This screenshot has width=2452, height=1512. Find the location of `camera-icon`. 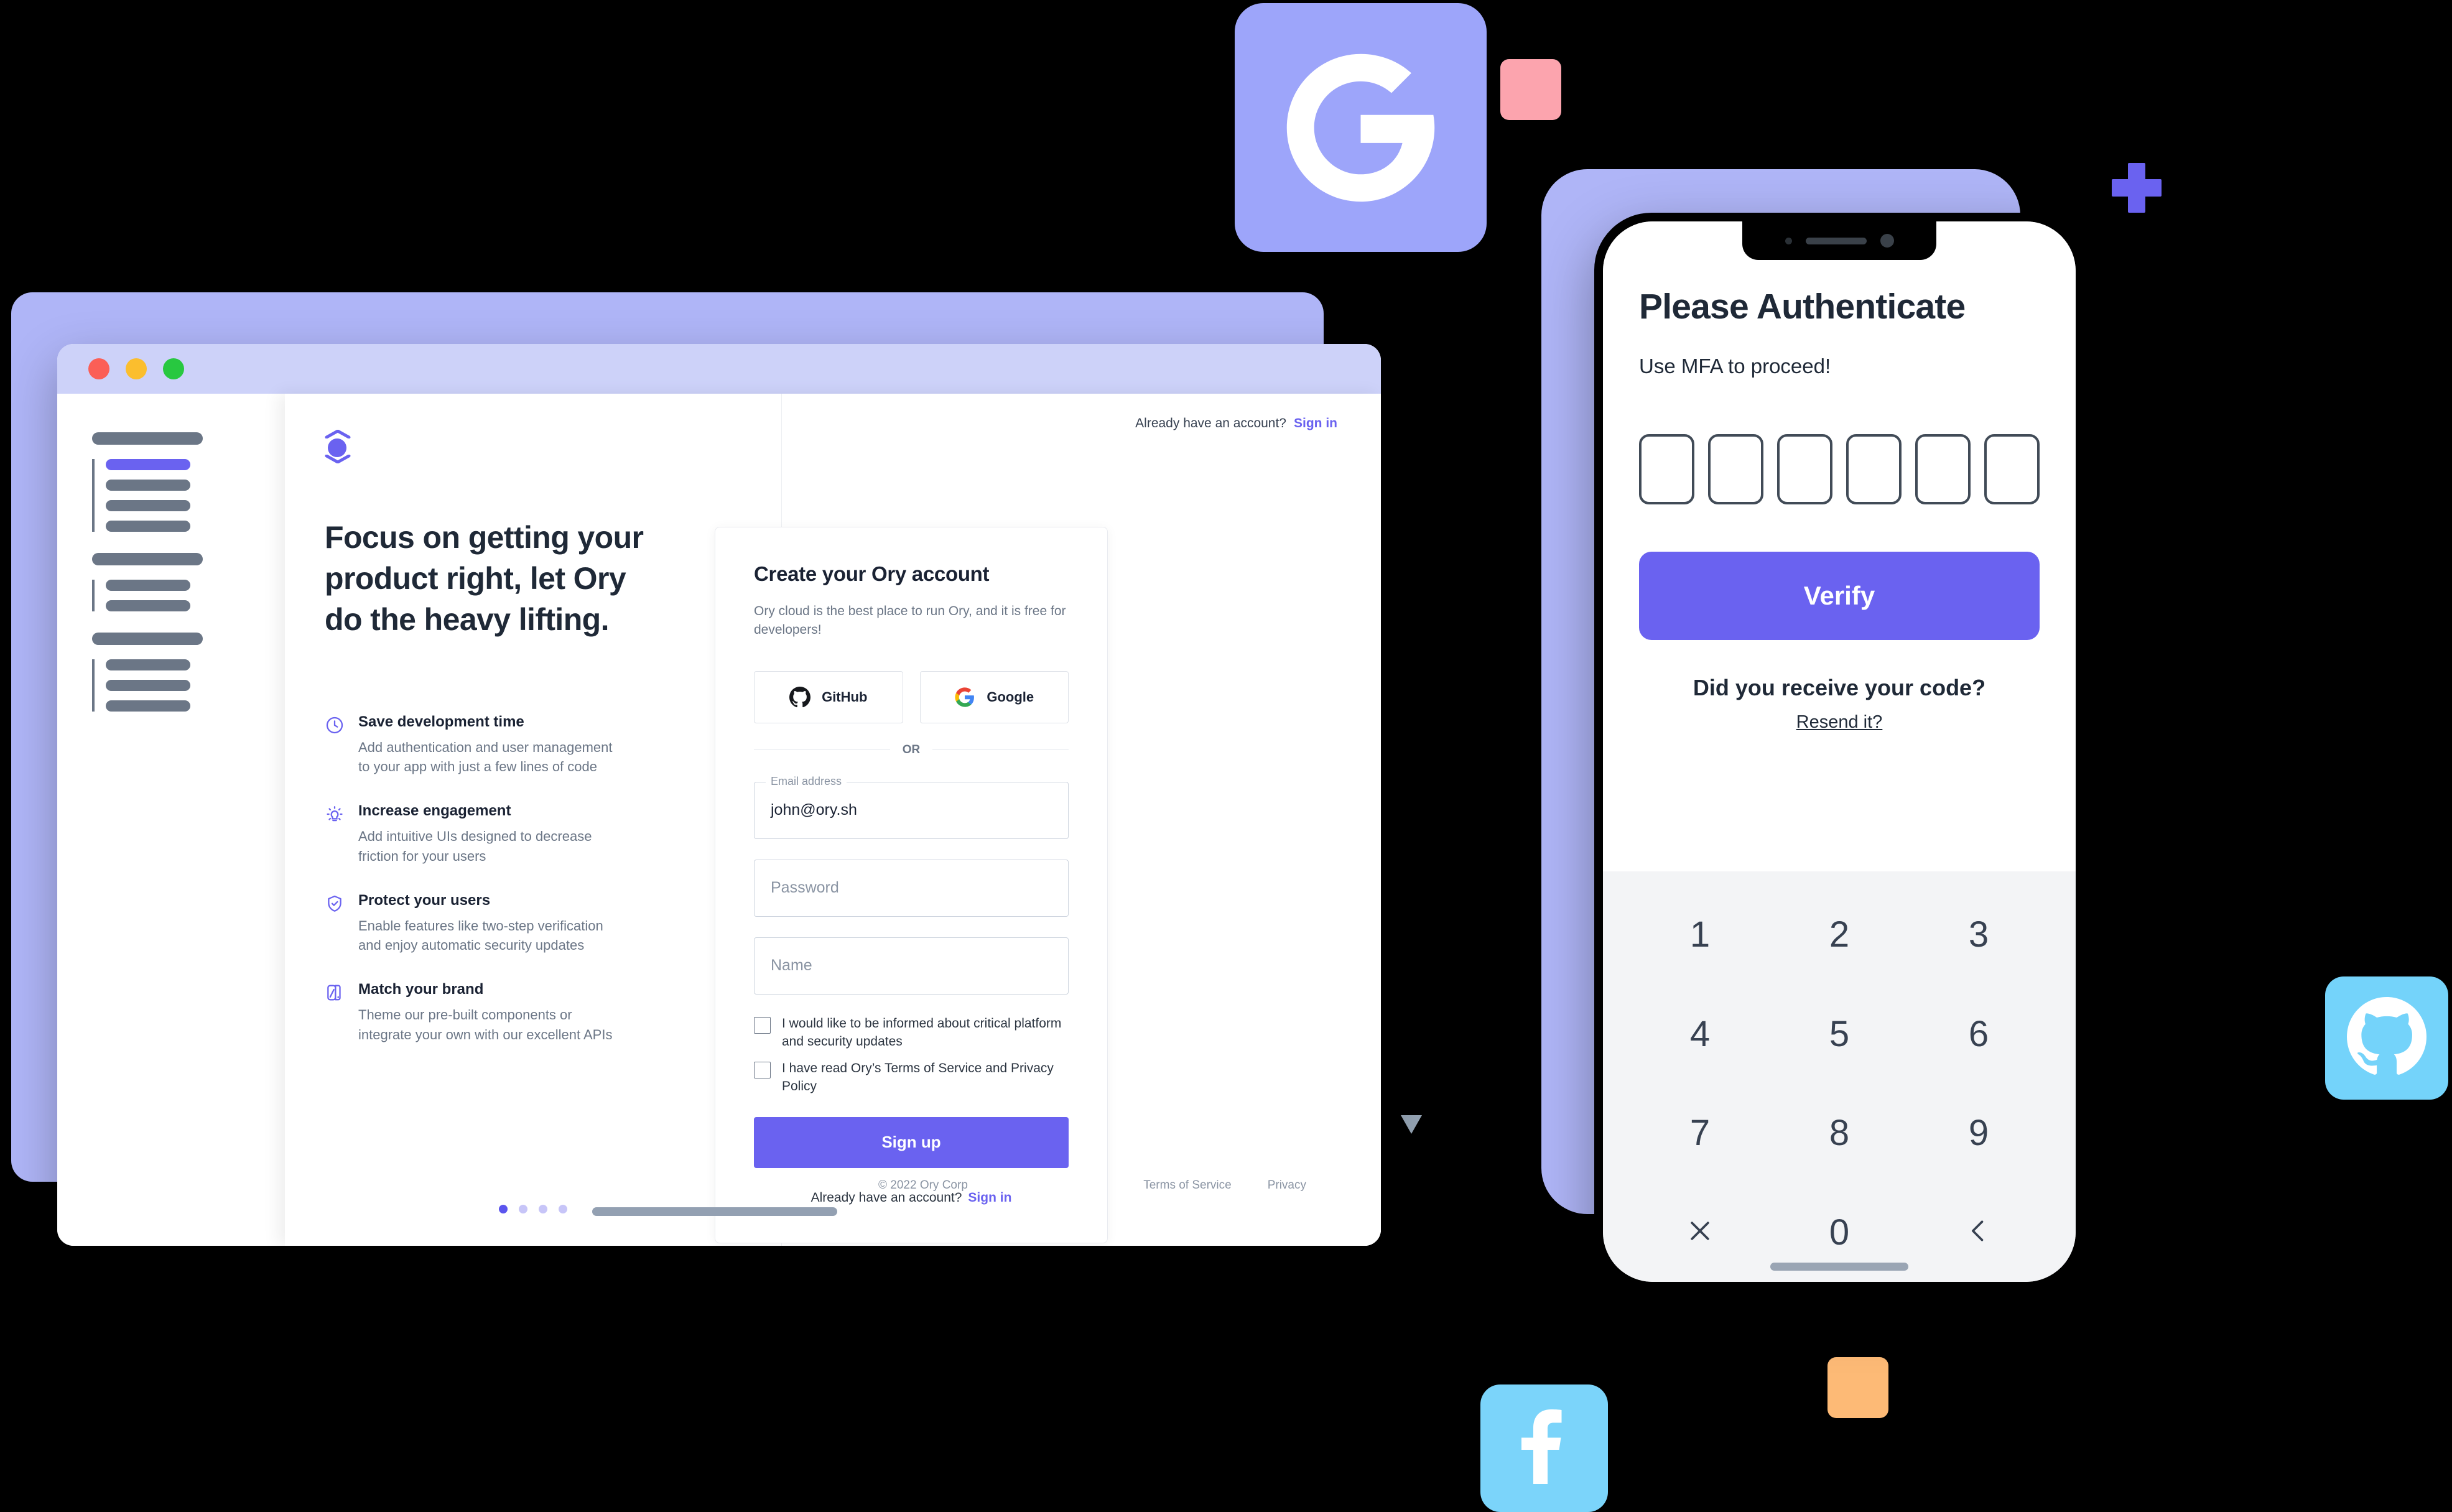

camera-icon is located at coordinates (1887, 241).